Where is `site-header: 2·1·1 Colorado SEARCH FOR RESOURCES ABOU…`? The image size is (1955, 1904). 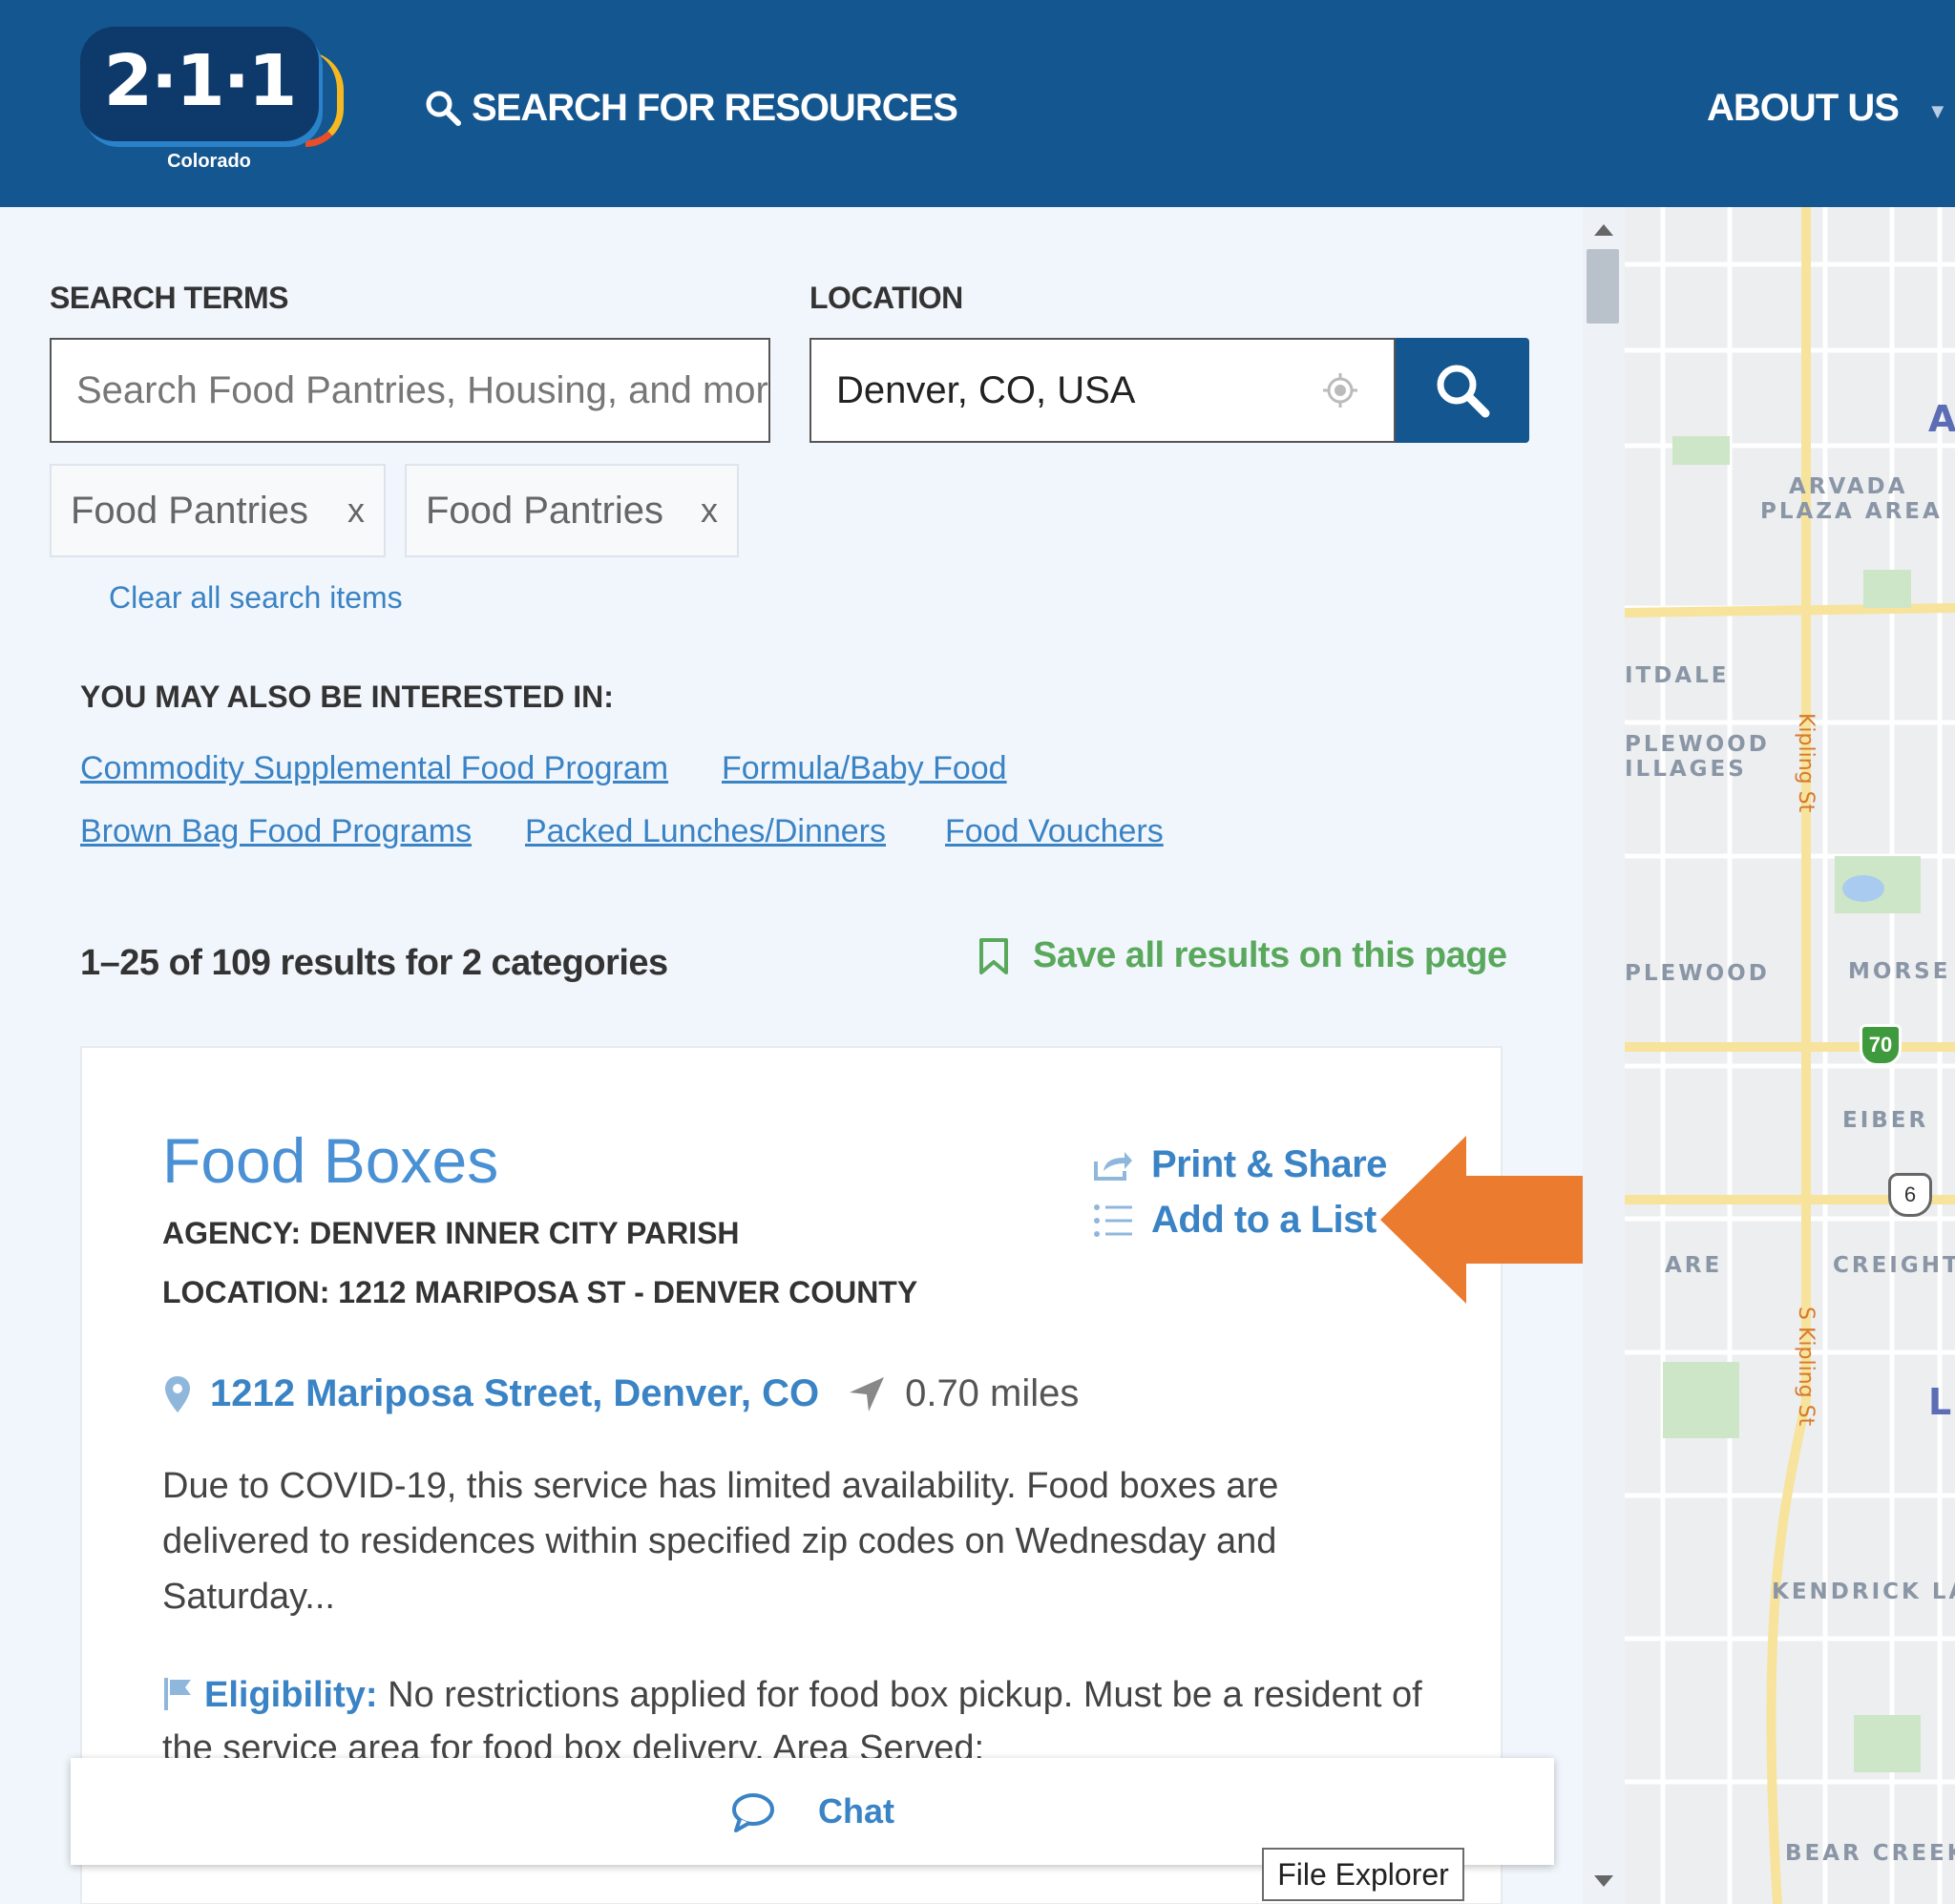
site-header: 2·1·1 Colorado SEARCH FOR RESOURCES ABOU… is located at coordinates (977, 103).